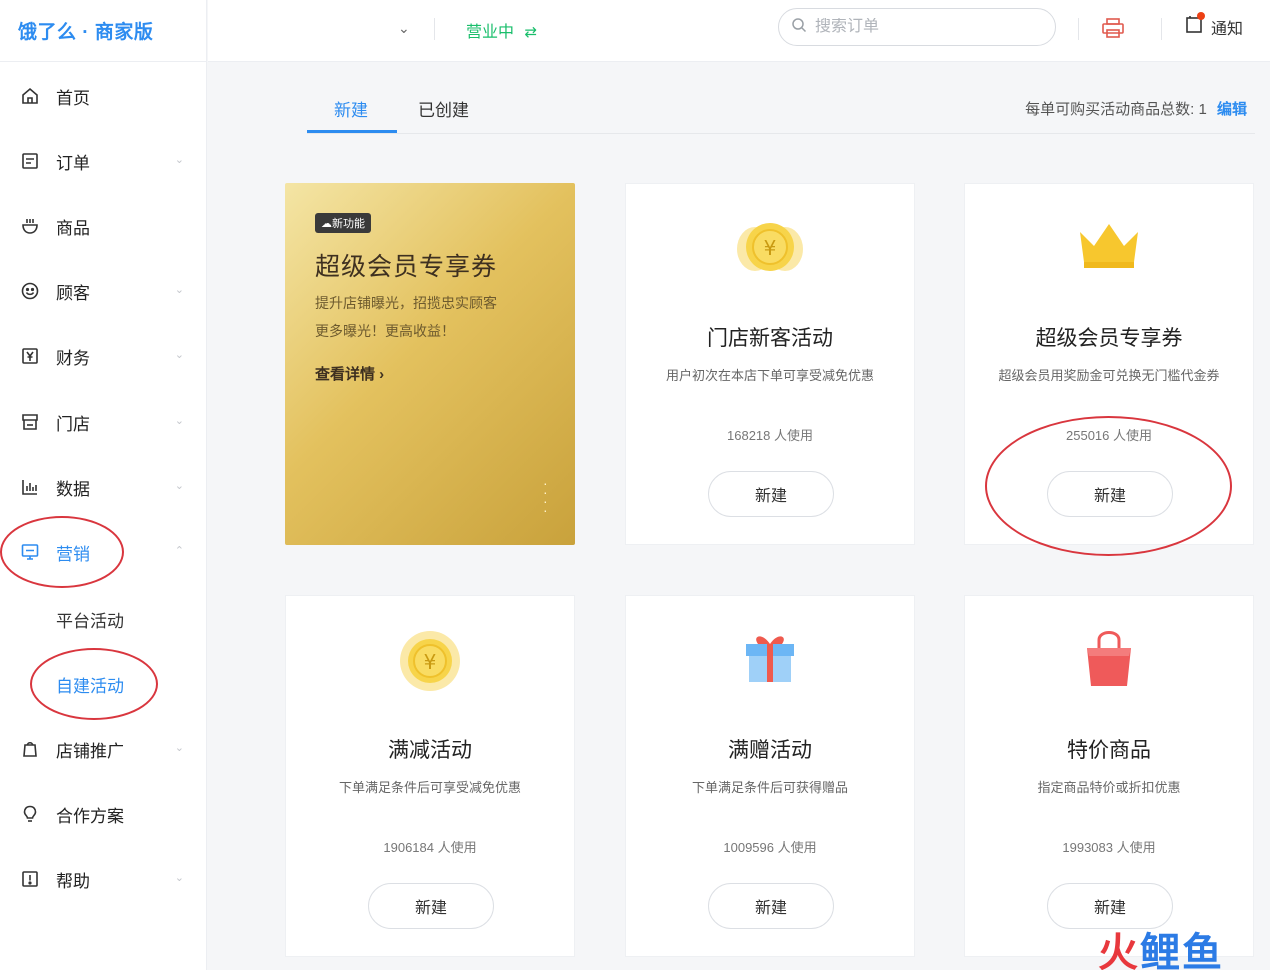  Describe the element at coordinates (769, 375) in the screenshot. I see `card-description: 用户初次在本店下单可享受减免优惠` at that location.